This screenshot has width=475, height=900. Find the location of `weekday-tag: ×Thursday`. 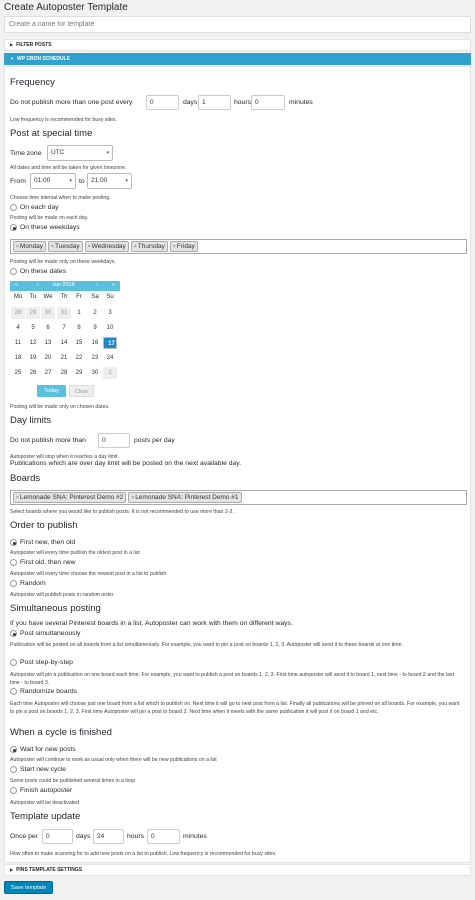

weekday-tag: ×Thursday is located at coordinates (149, 246).